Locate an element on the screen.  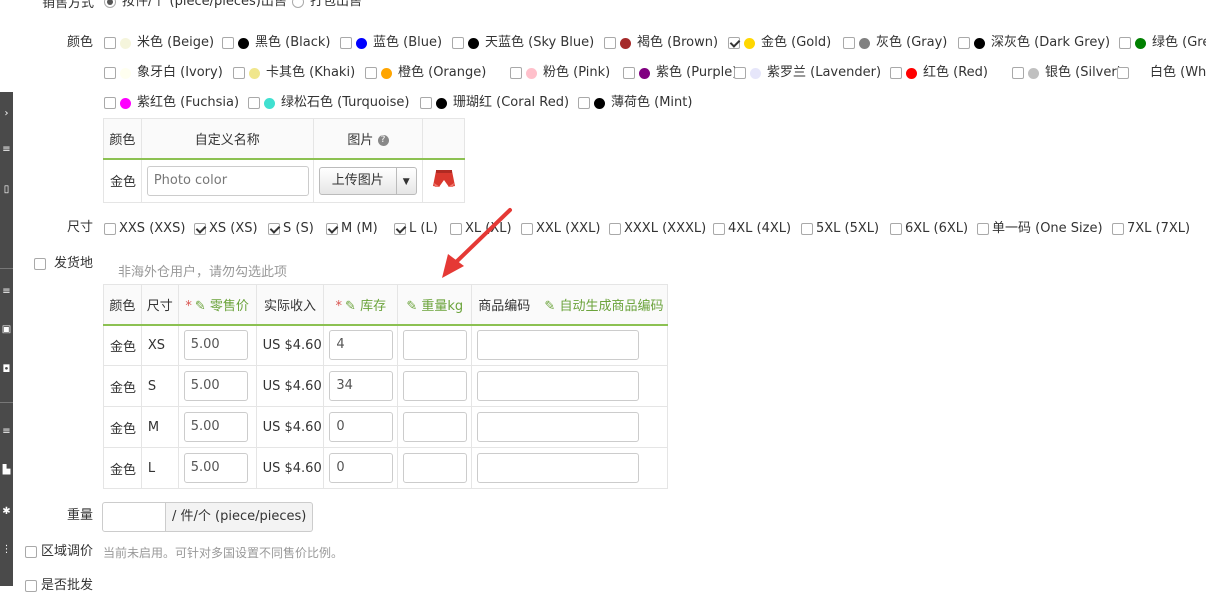
sale-method-option-piece: 按件/个 (piece/pieces)出售 is located at coordinates (195, 5).